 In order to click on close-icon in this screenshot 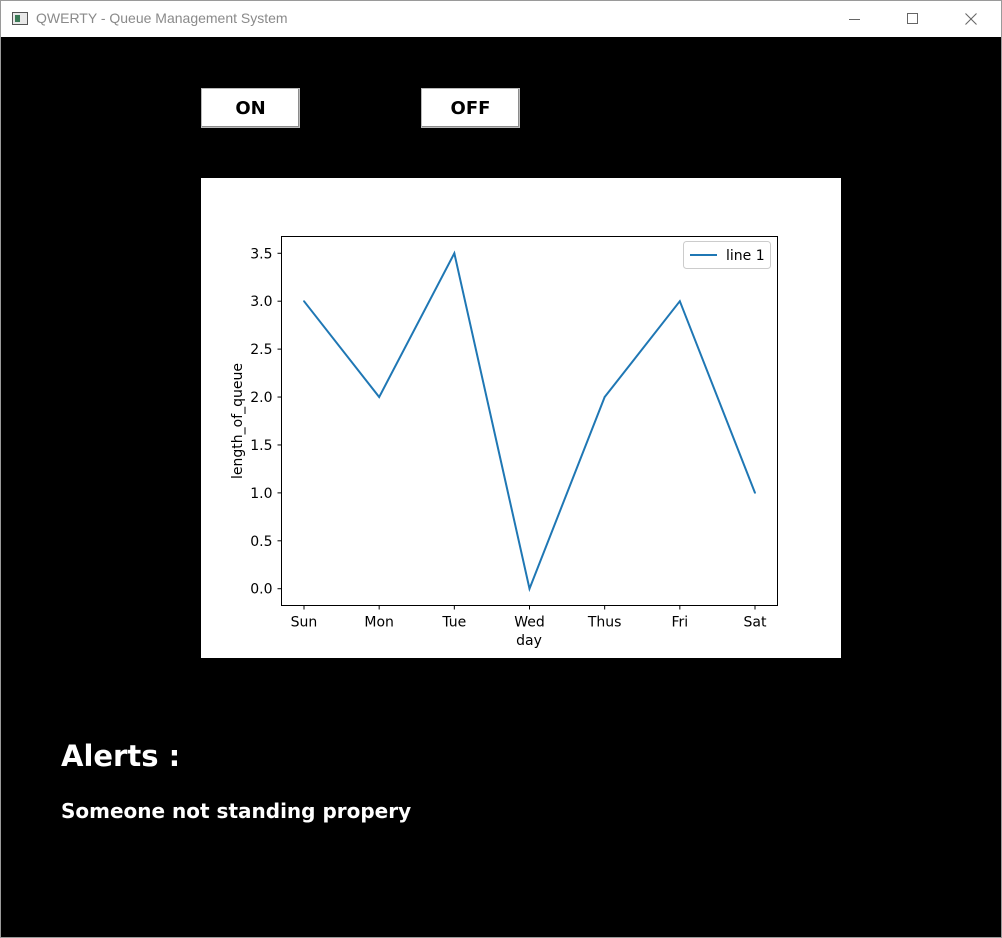, I will do `click(971, 19)`.